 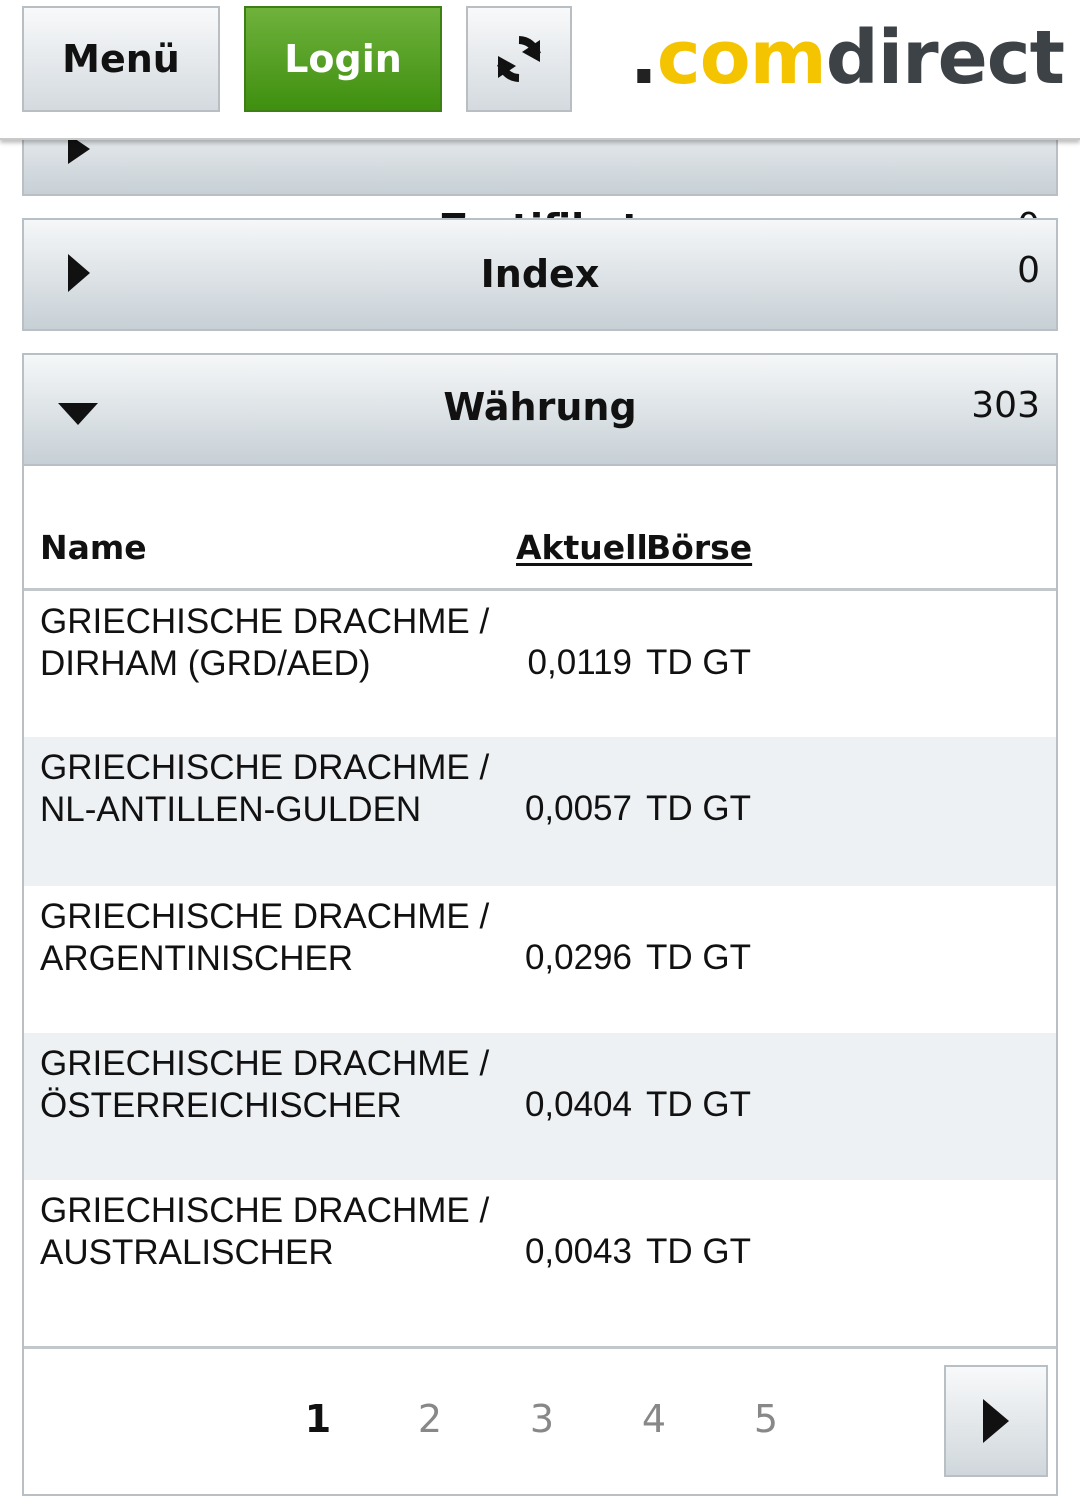 I want to click on row-value: 0,0404, so click(x=578, y=1104).